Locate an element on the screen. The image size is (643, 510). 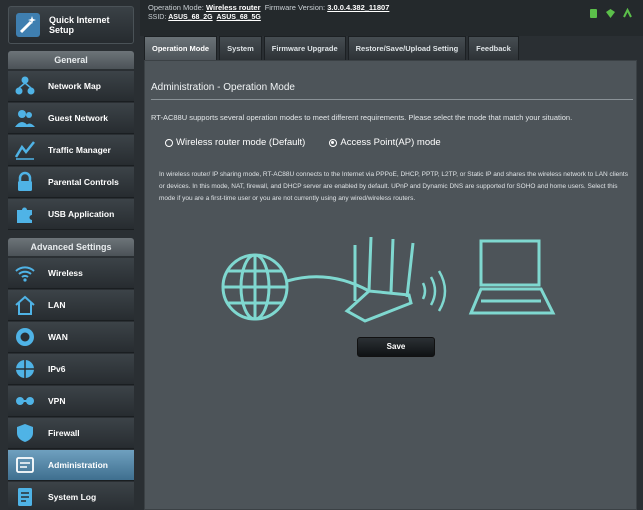
wireless-waves-icon is located at coordinates (434, 291).